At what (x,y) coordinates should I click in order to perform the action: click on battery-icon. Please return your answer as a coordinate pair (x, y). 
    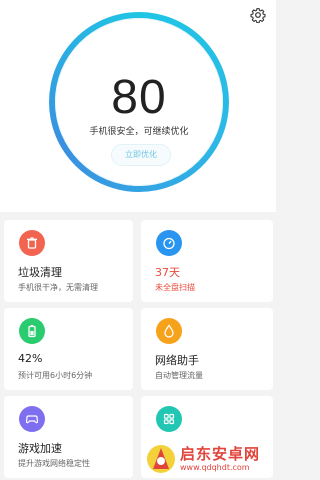
    Looking at the image, I should click on (32, 331).